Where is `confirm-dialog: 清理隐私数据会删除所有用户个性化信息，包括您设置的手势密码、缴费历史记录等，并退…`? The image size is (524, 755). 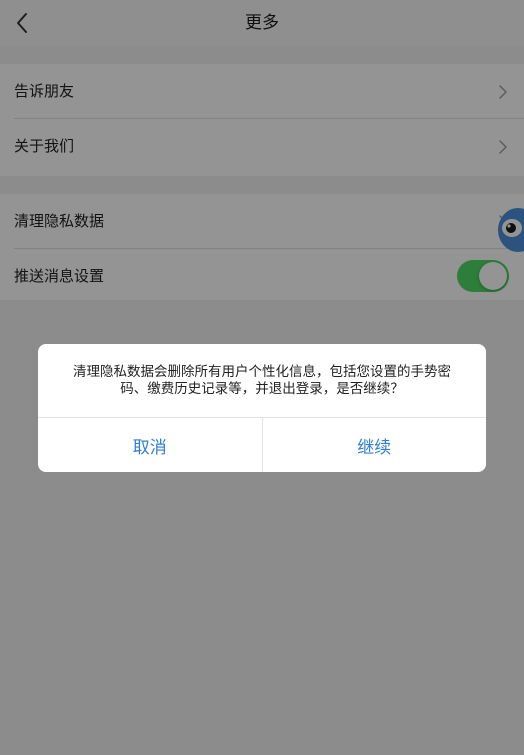 confirm-dialog: 清理隐私数据会删除所有用户个性化信息，包括您设置的手势密码、缴费历史记录等，并退… is located at coordinates (262, 408).